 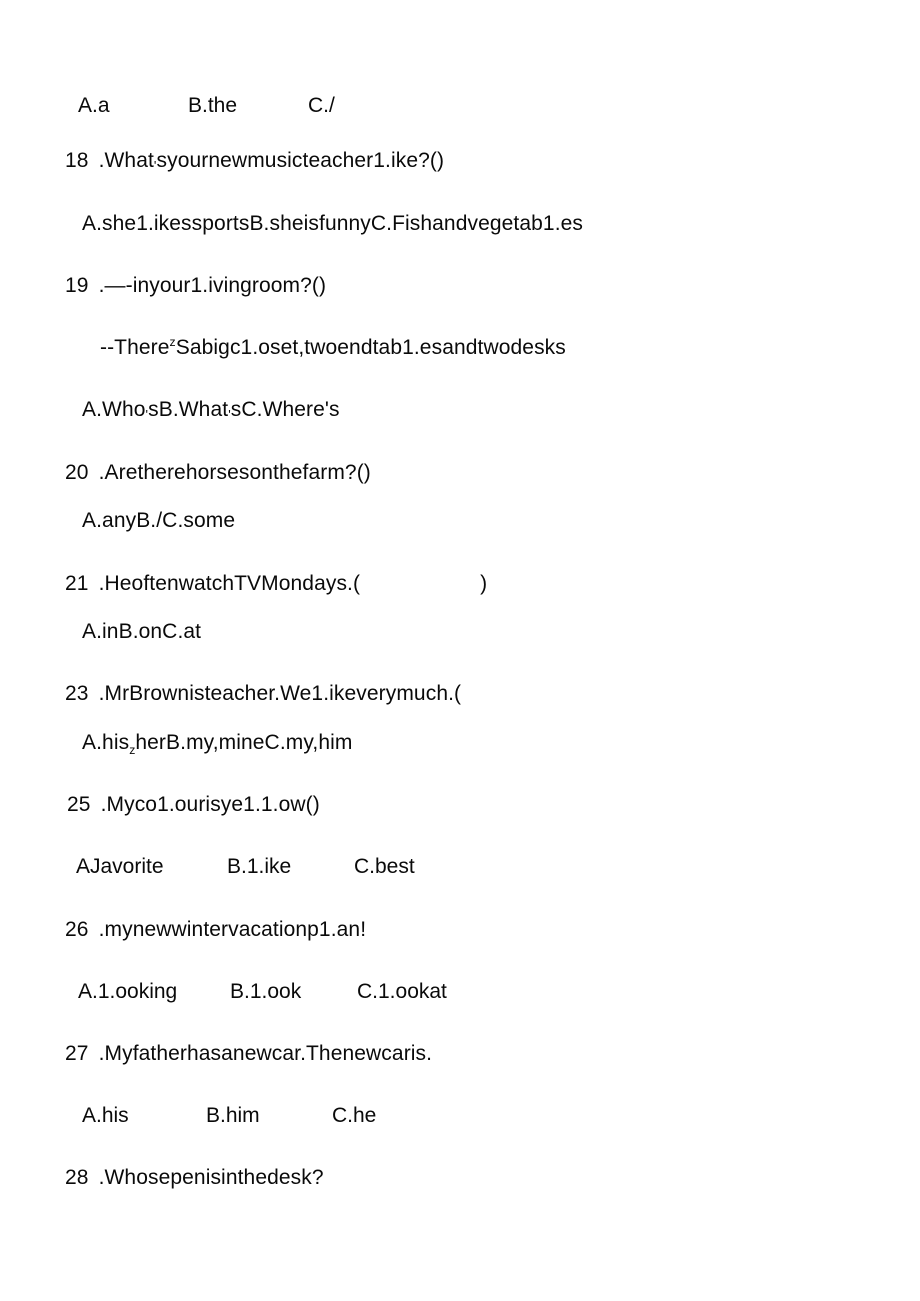 I want to click on question-27-number: 27, so click(x=77, y=1053).